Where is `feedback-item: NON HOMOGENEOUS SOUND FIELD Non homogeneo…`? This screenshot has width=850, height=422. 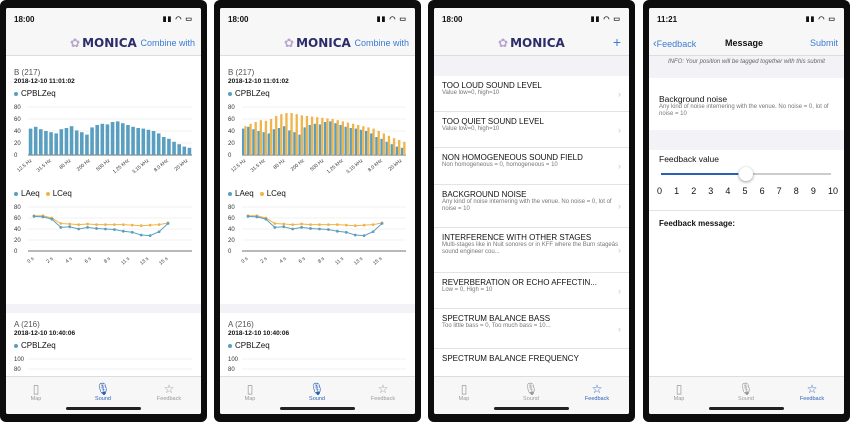
feedback-item: NON HOMOGENEOUS SOUND FIELD Non homogeneo… is located at coordinates (531, 166).